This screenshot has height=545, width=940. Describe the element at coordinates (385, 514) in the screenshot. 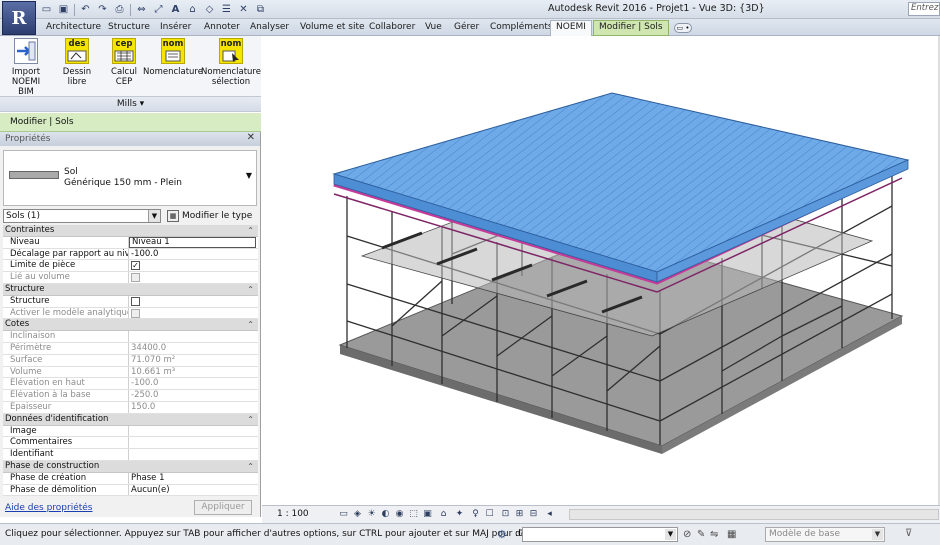

I see `shadows-icon: ◐` at that location.